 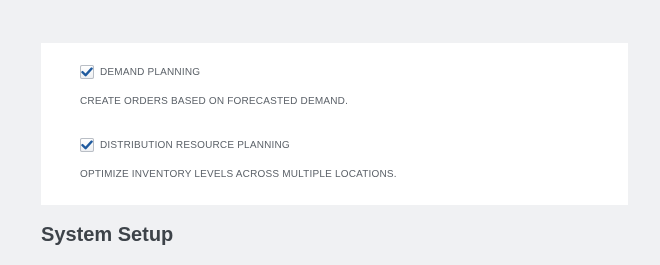 I want to click on distribution-resource-planning-checkbox, so click(x=87, y=145).